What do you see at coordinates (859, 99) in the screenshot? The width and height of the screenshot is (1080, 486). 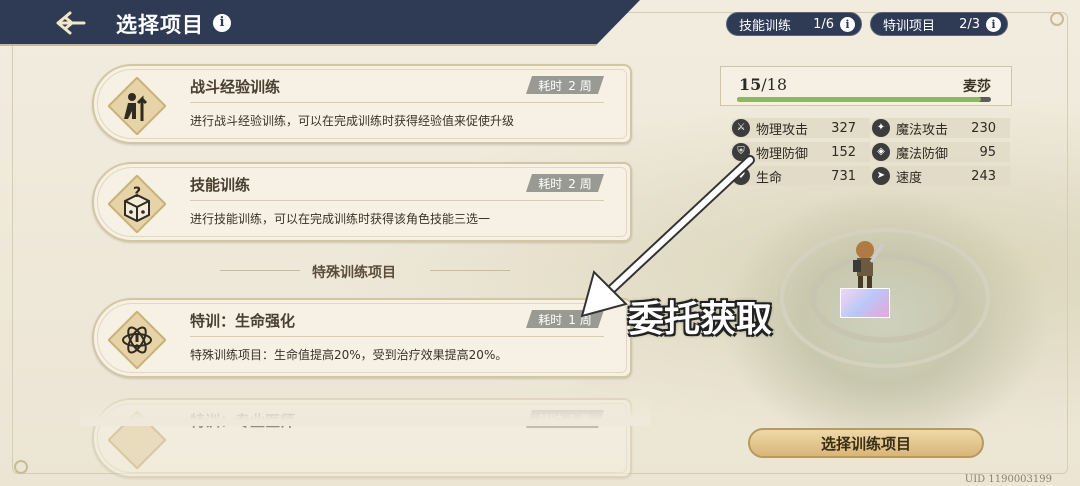 I see `progress-fill` at bounding box center [859, 99].